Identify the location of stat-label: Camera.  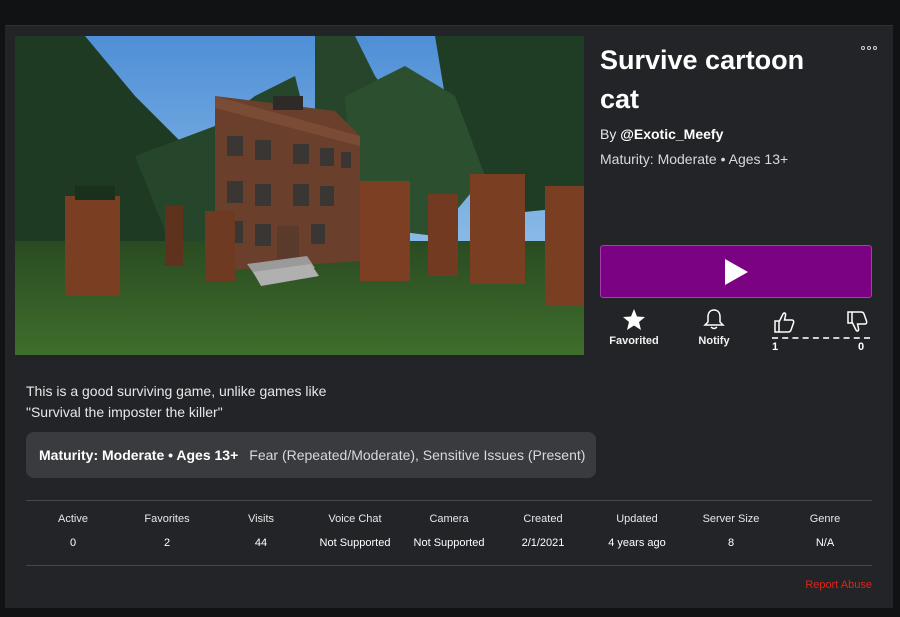
(449, 519).